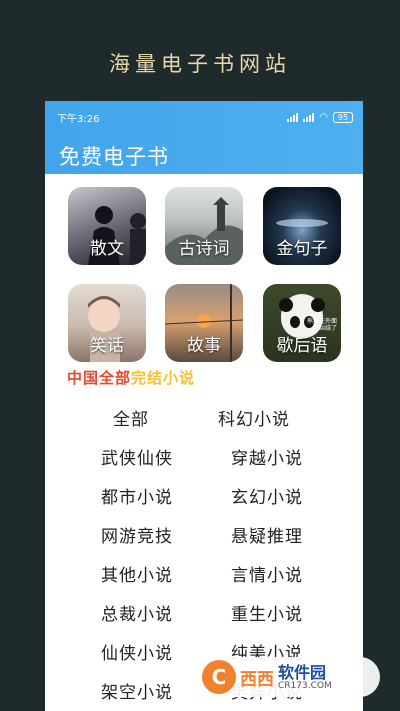  Describe the element at coordinates (302, 249) in the screenshot. I see `tile-label: 金句子` at that location.